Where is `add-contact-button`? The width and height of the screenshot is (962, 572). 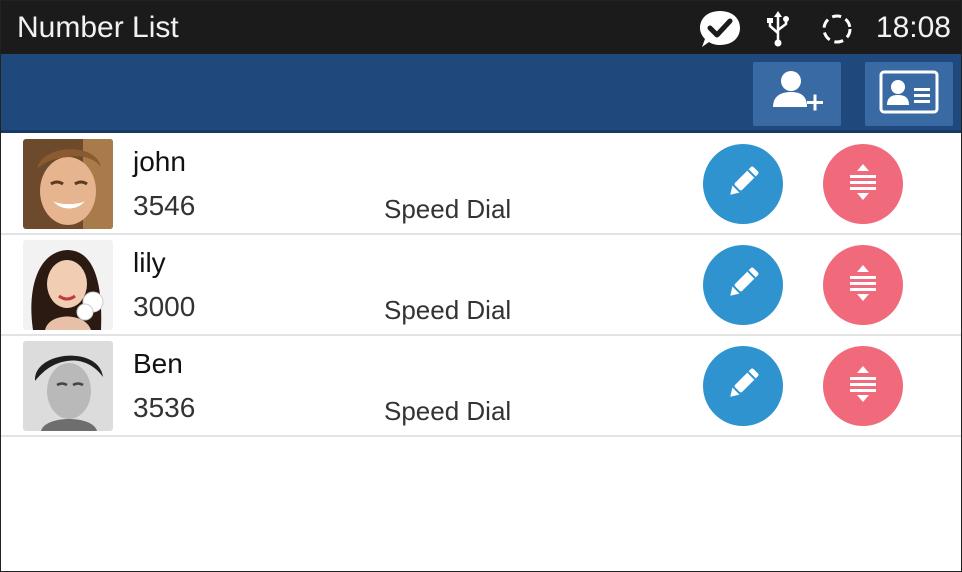 add-contact-button is located at coordinates (797, 94).